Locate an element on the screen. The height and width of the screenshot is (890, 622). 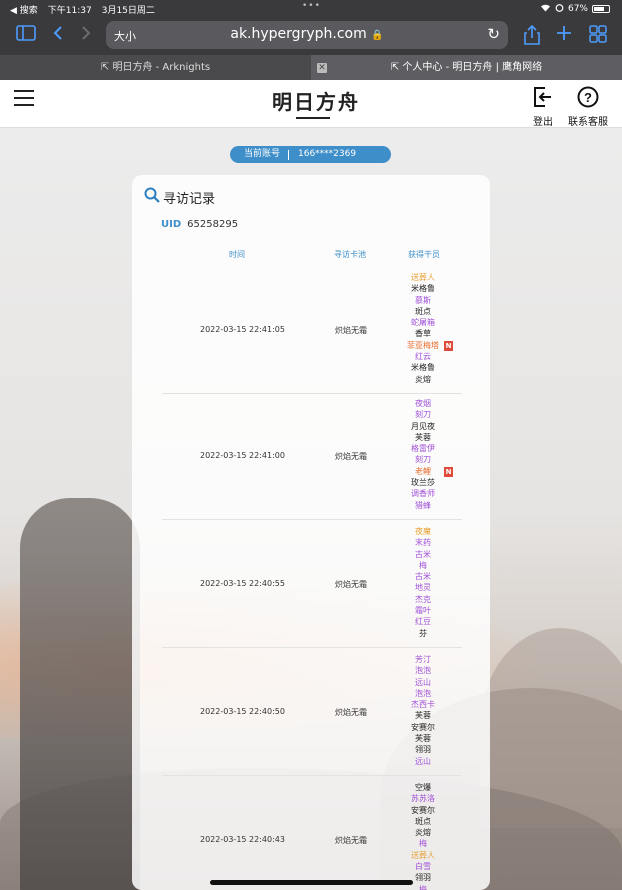
operator-name: 芬 is located at coordinates (423, 633).